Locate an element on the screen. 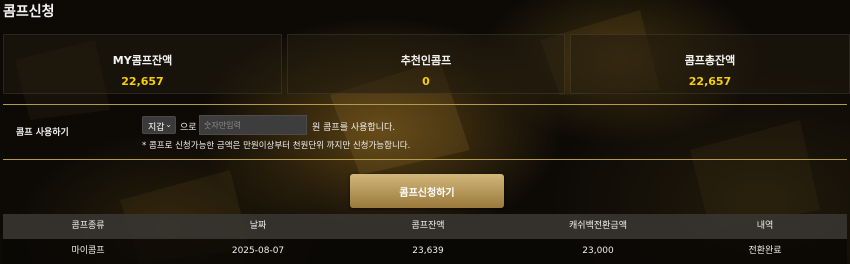 This screenshot has height=264, width=850. header-comp-balance: 콤프잔액 is located at coordinates (428, 226).